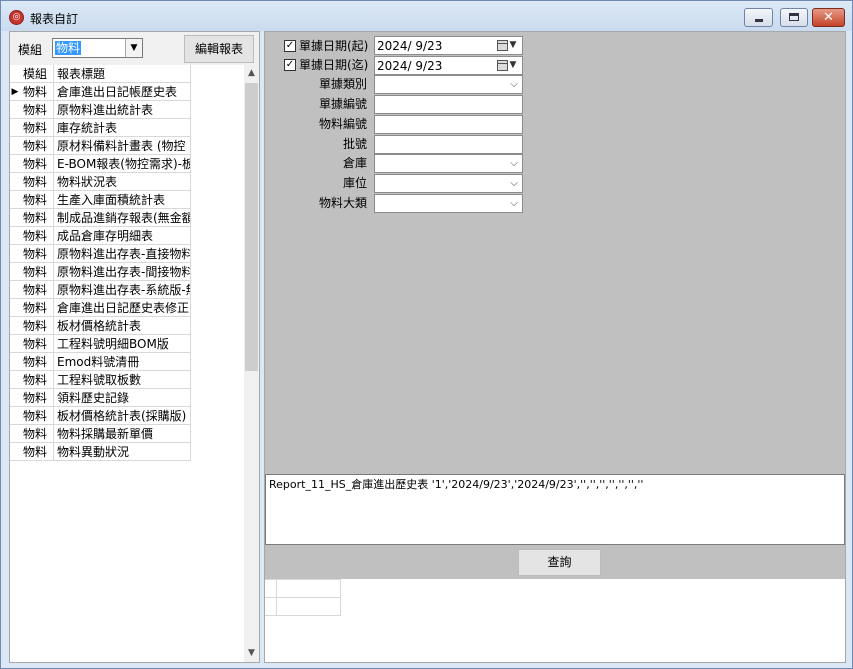  I want to click on row-title: 板材價格統計表, so click(122, 326).